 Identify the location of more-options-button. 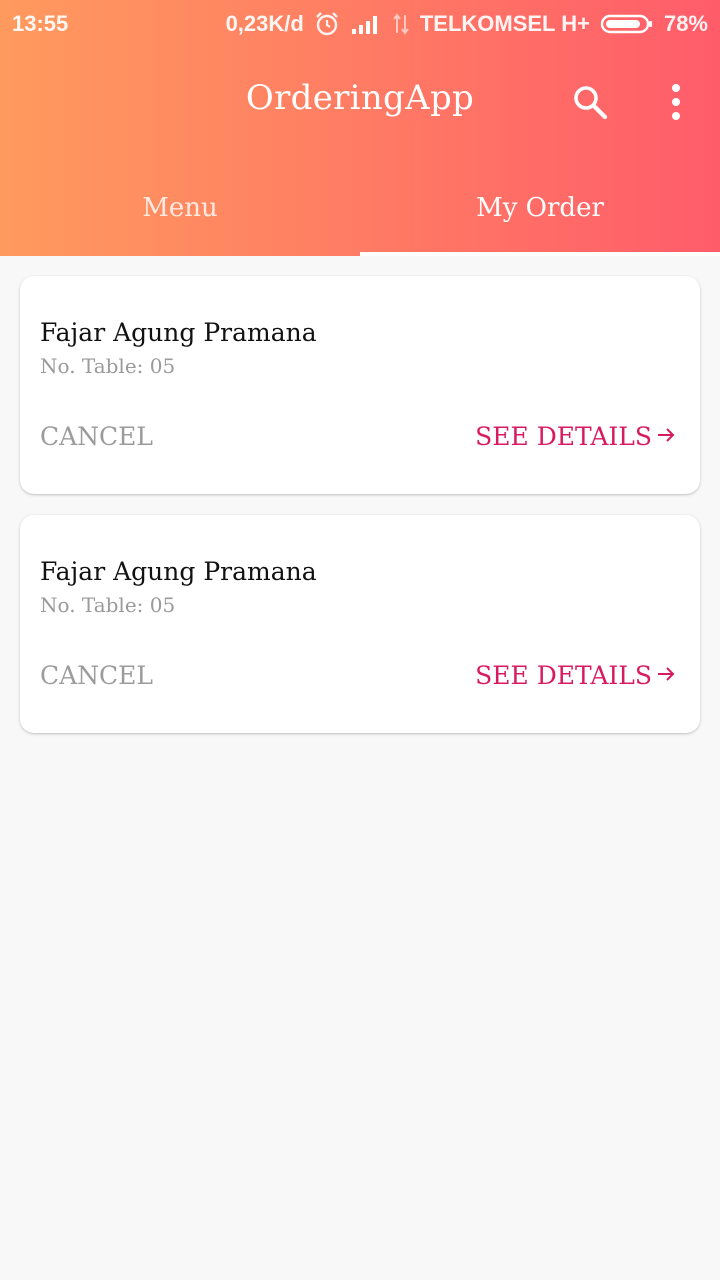
(676, 104).